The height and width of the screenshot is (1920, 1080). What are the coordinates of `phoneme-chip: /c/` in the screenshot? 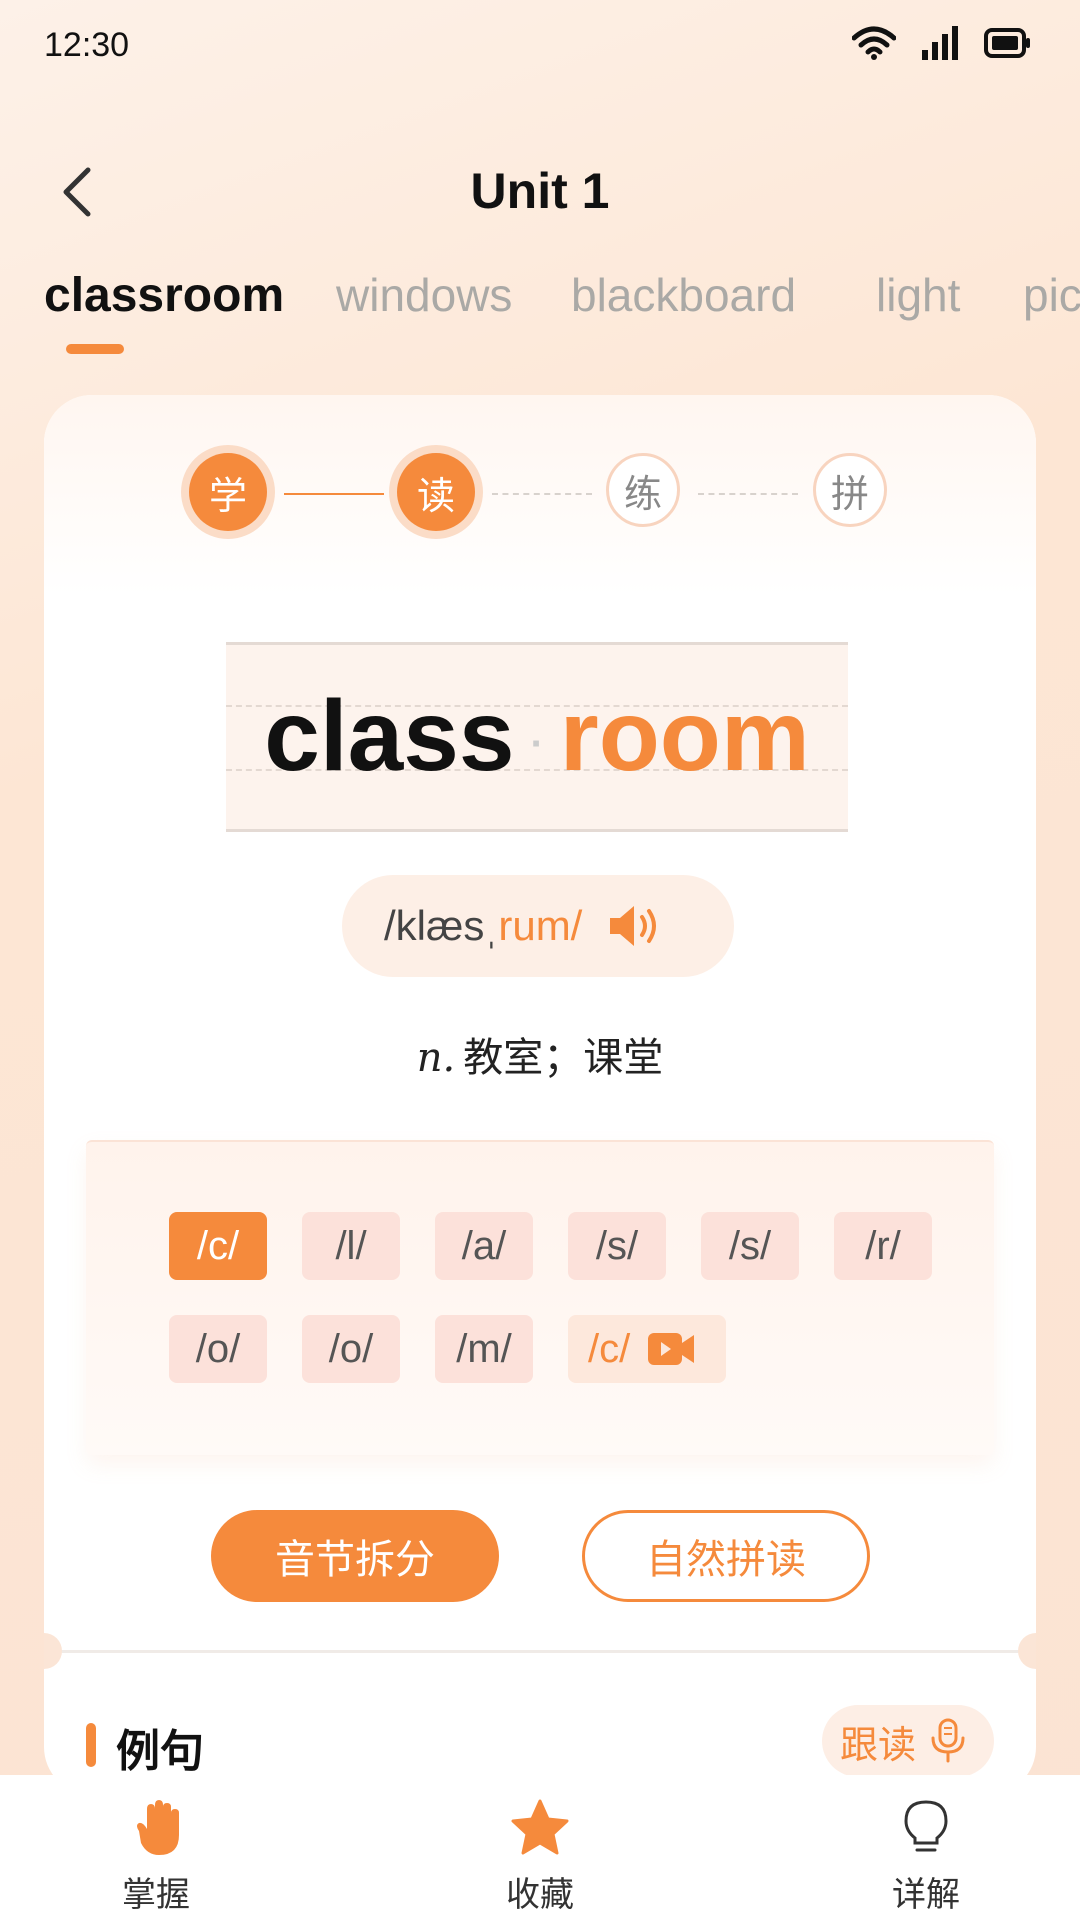 It's located at (218, 1246).